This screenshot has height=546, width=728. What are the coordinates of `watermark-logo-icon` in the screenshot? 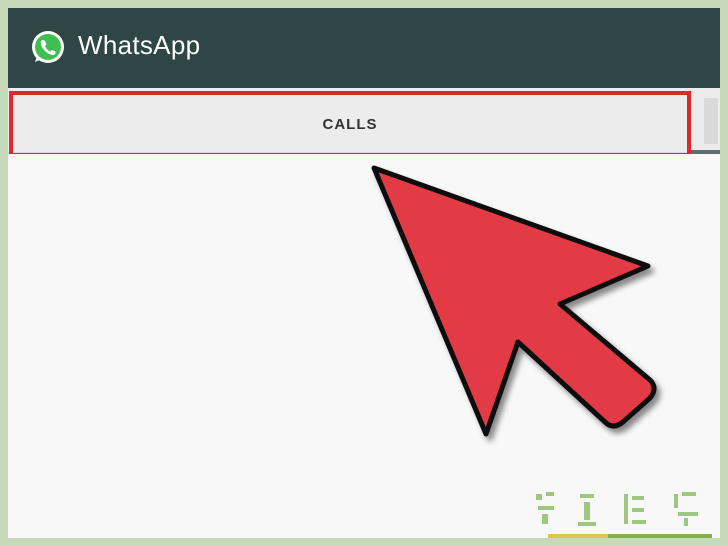 It's located at (624, 515).